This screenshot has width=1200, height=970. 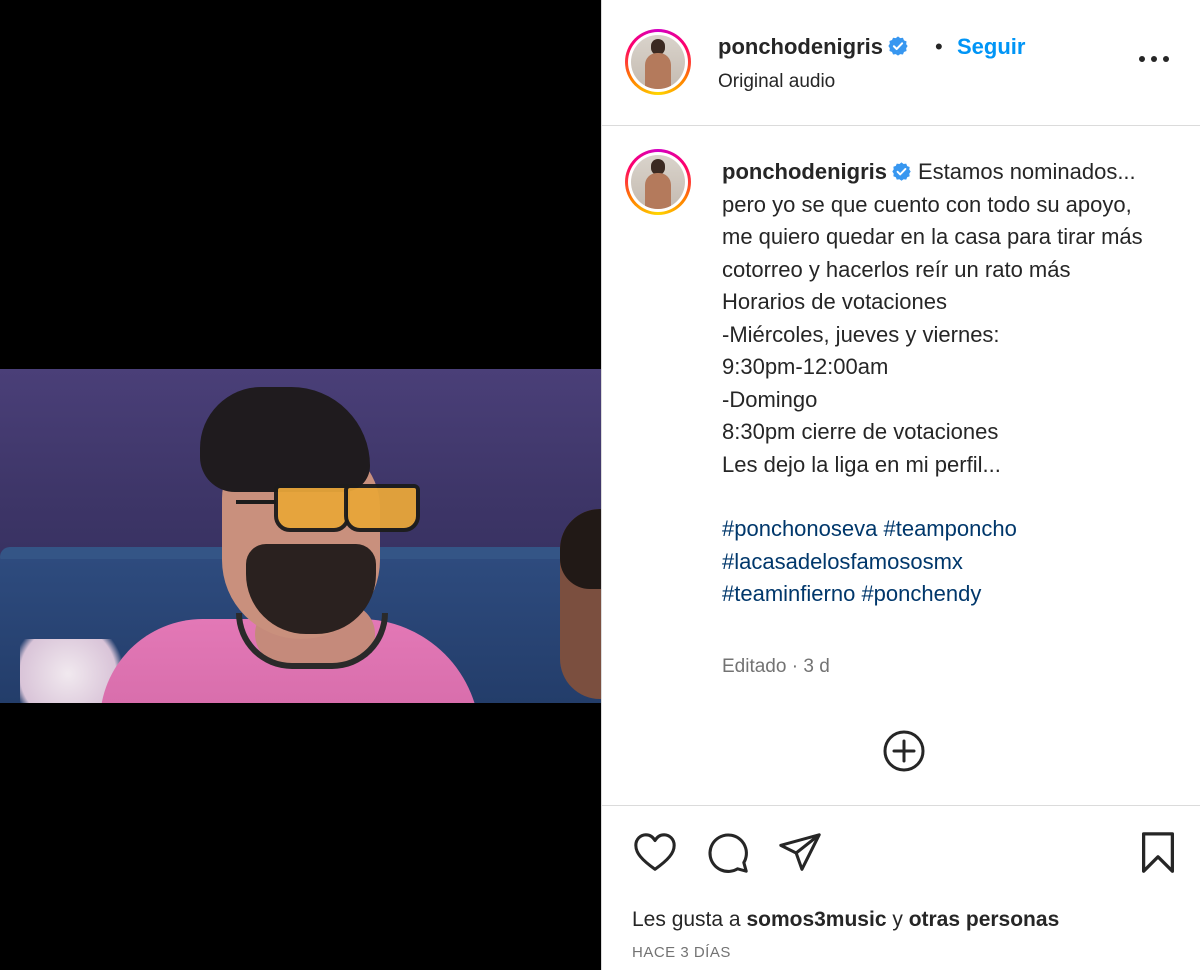 I want to click on caption-line: Horarios de votaciones, so click(x=835, y=301).